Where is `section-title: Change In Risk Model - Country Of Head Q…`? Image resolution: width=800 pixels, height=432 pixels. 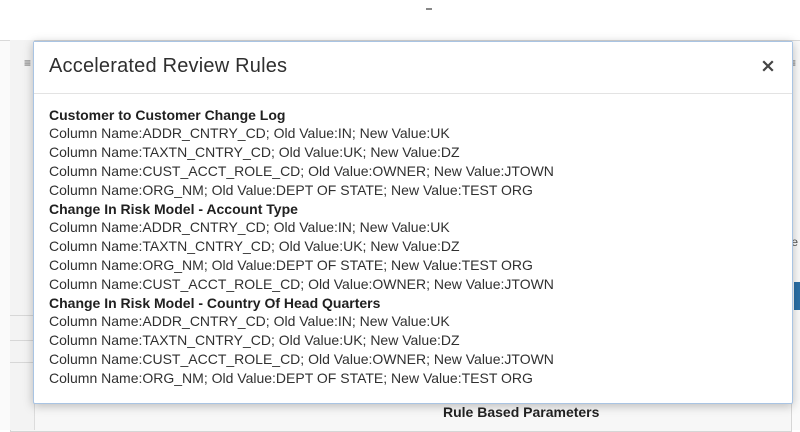 section-title: Change In Risk Model - Country Of Head Q… is located at coordinates (413, 303).